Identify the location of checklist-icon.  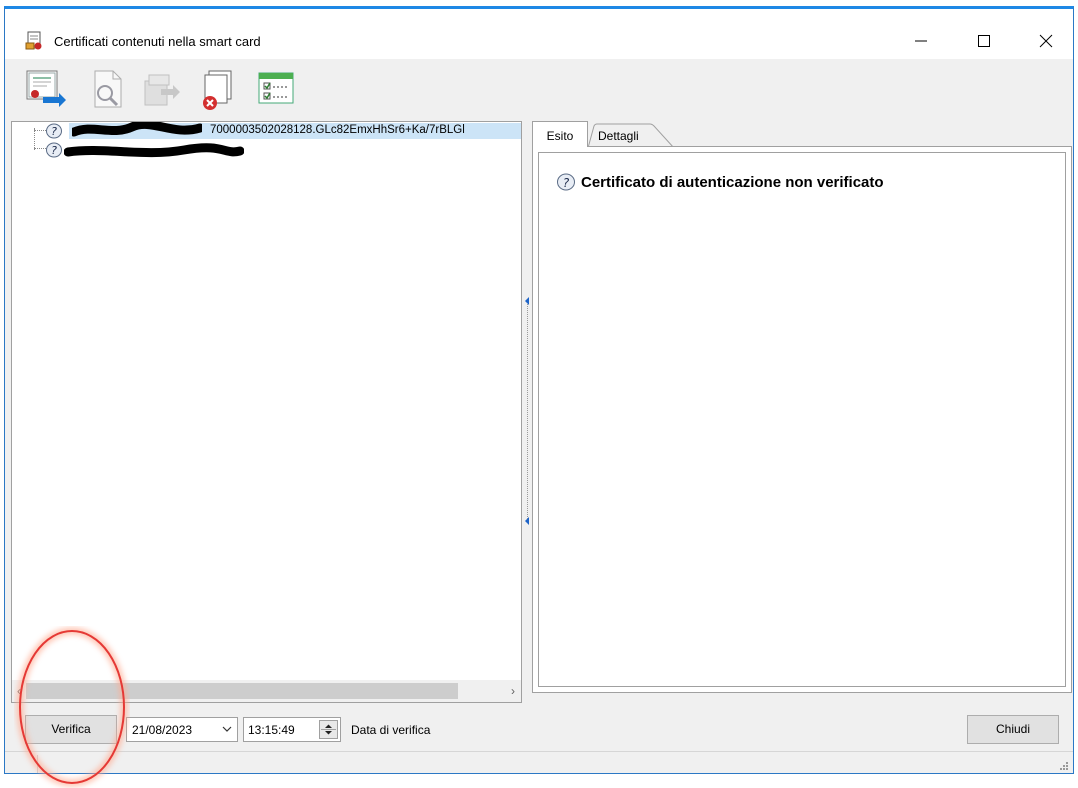
(276, 88).